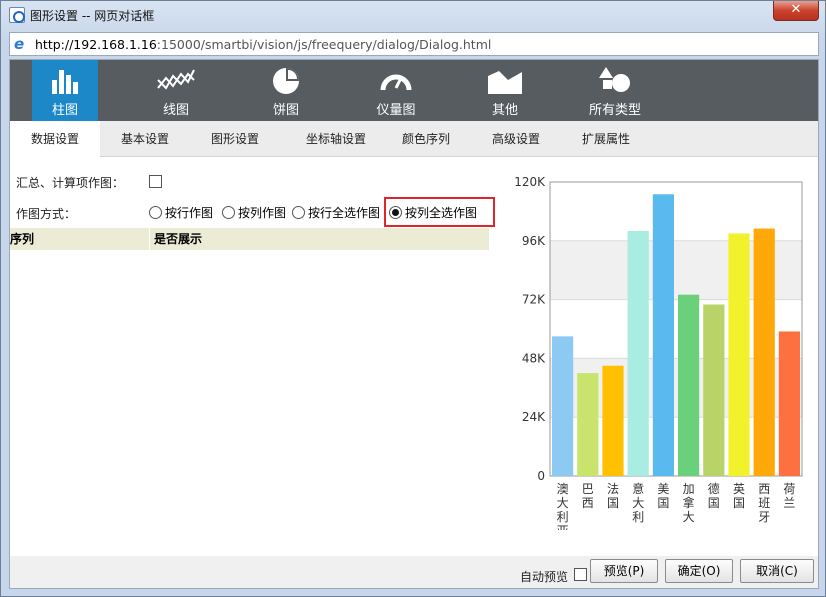 The height and width of the screenshot is (597, 826). I want to click on chart-type-other: 其他, so click(505, 90).